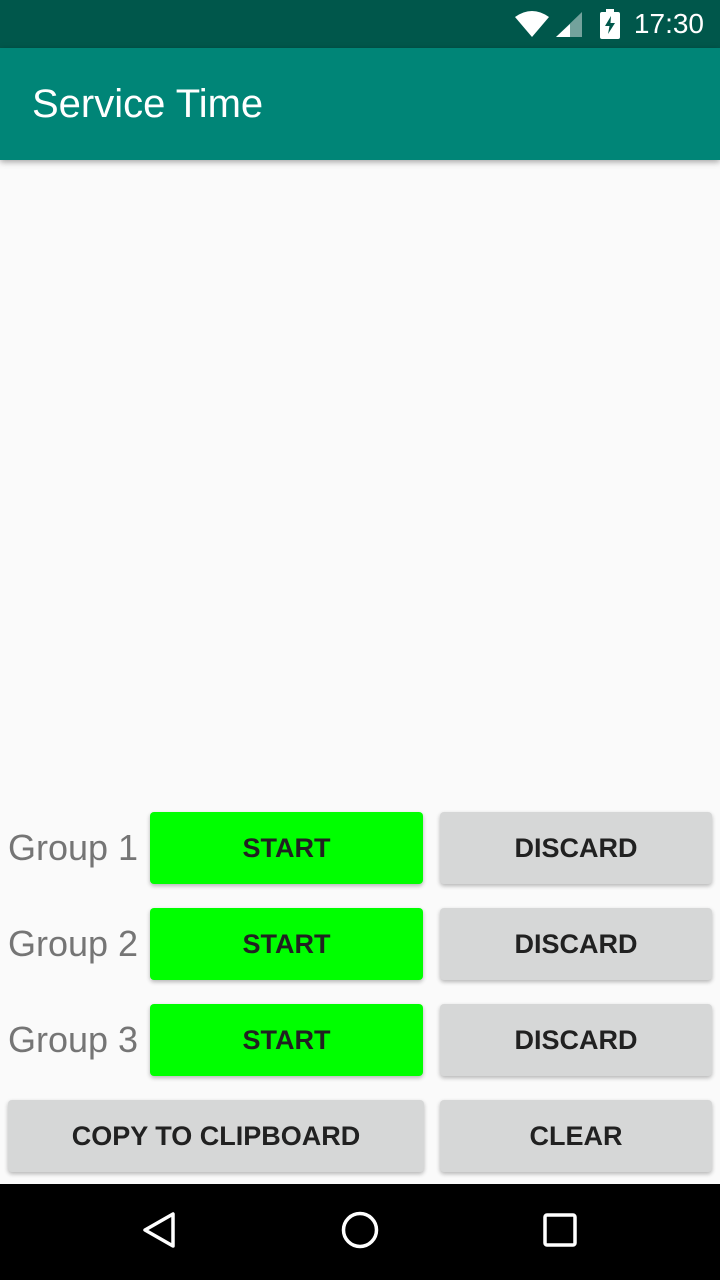  What do you see at coordinates (576, 1136) in the screenshot?
I see `clear-button: CLEAR` at bounding box center [576, 1136].